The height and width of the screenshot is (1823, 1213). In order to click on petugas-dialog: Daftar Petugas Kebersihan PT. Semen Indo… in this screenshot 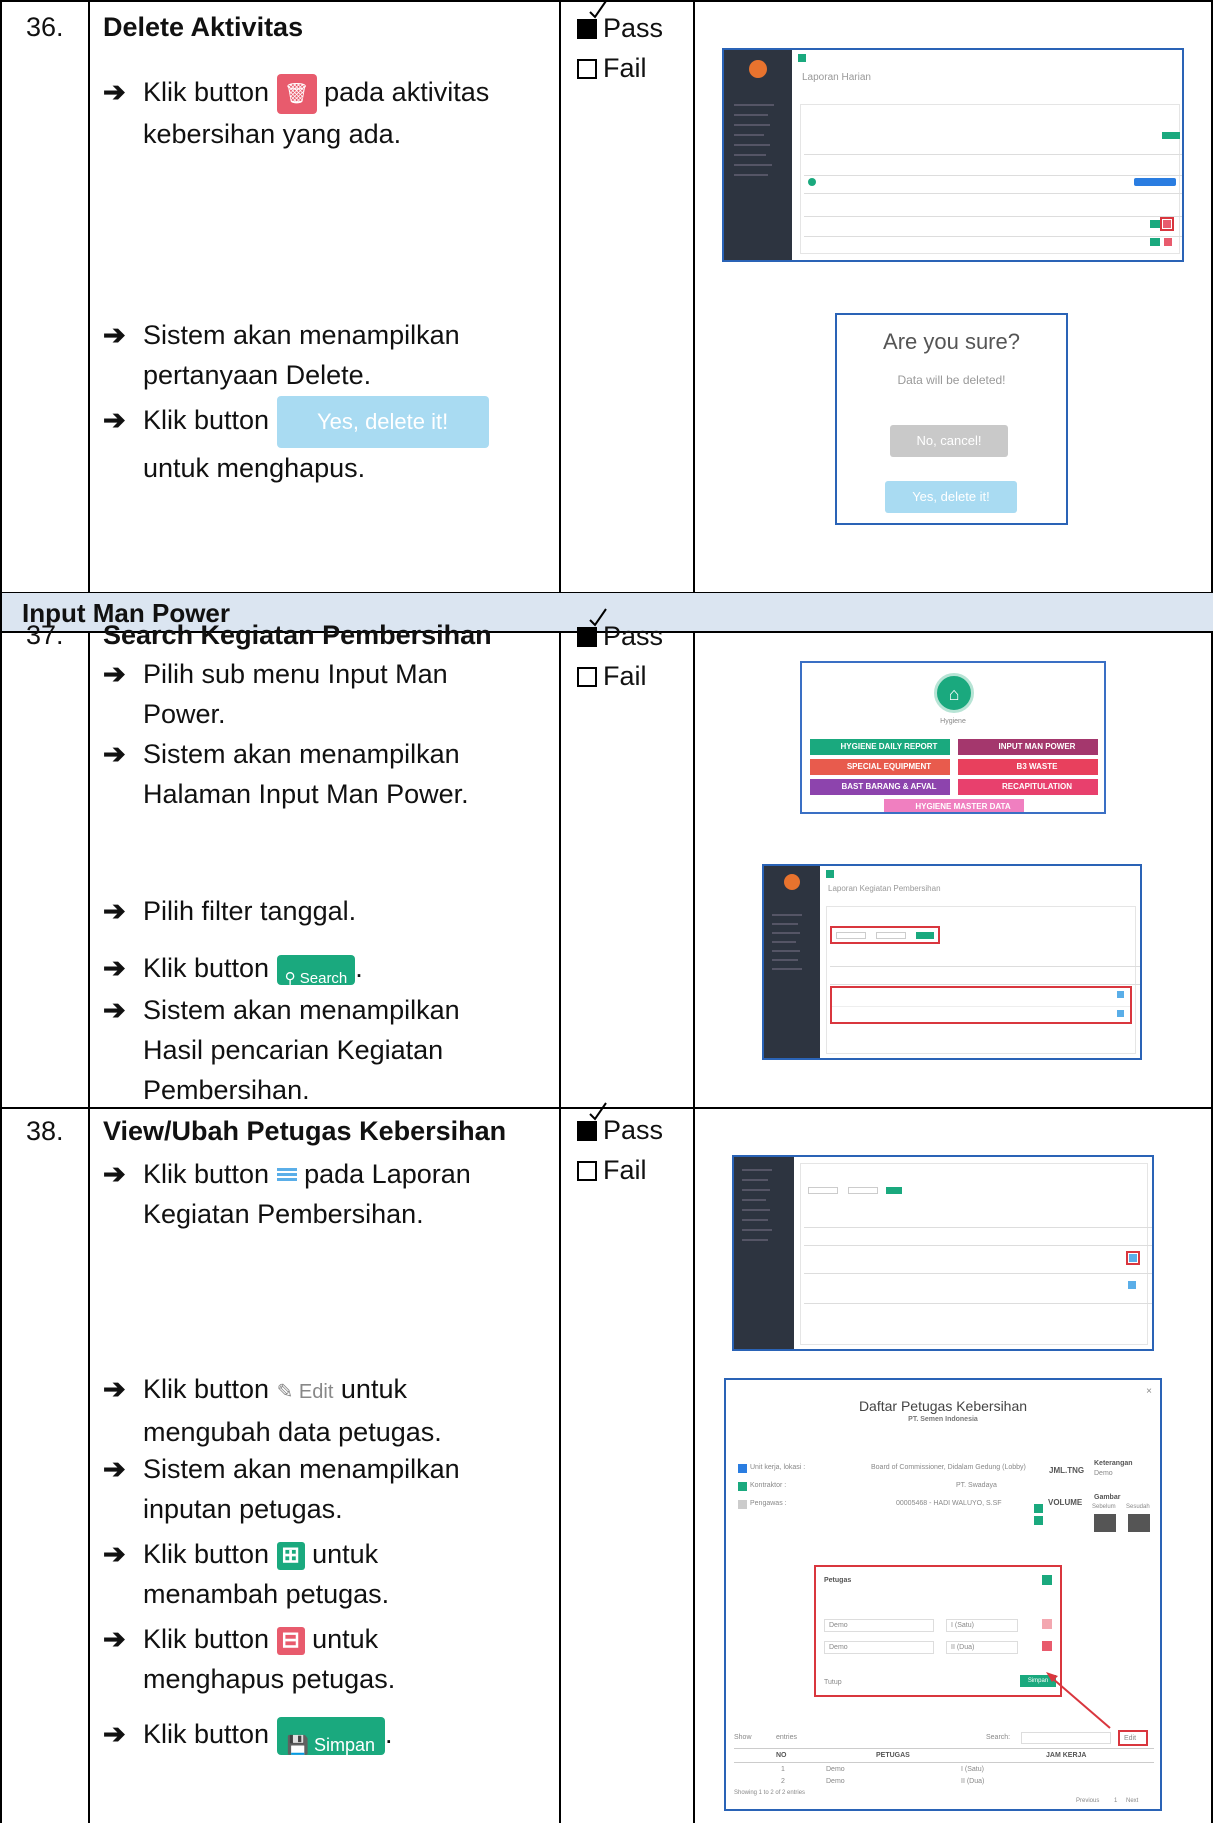, I will do `click(943, 1594)`.